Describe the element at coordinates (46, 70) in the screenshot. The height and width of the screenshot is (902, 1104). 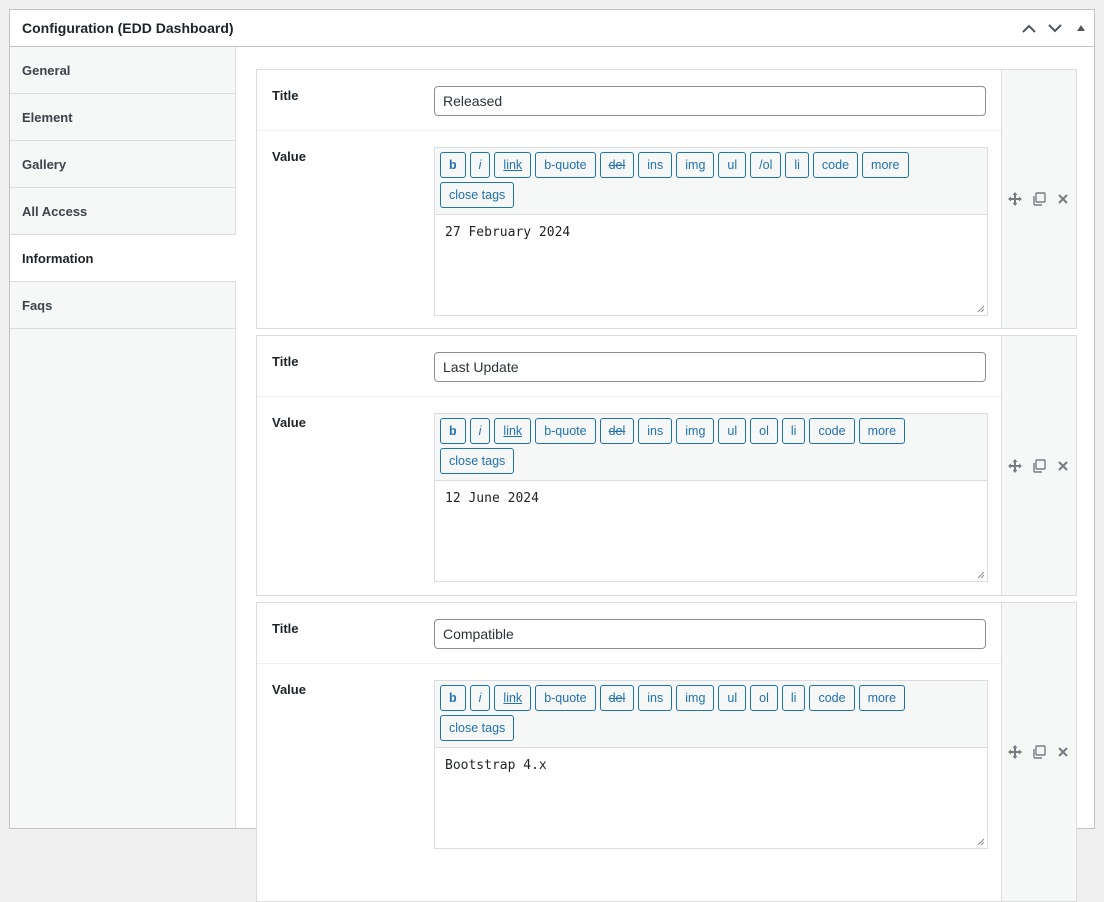
I see `tab-label: General` at that location.